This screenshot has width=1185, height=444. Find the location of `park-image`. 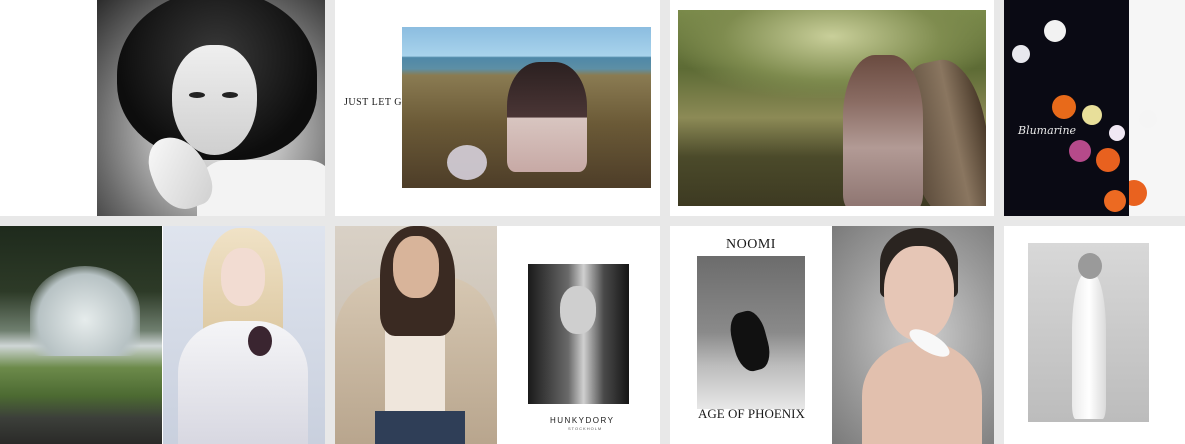

park-image is located at coordinates (81, 335).